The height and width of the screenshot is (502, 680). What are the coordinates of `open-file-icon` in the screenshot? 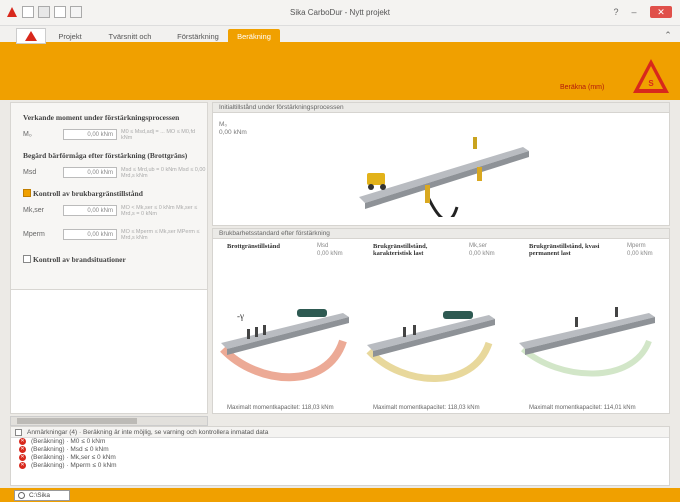 It's located at (44, 12).